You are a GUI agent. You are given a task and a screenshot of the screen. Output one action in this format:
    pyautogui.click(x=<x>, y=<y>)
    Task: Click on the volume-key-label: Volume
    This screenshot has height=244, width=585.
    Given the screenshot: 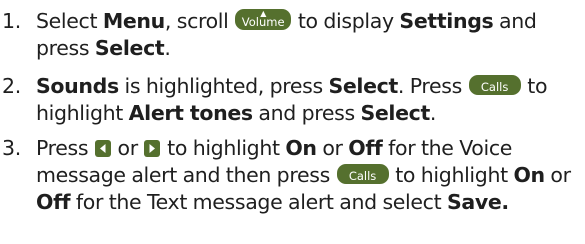 What is the action you would take?
    pyautogui.click(x=263, y=22)
    